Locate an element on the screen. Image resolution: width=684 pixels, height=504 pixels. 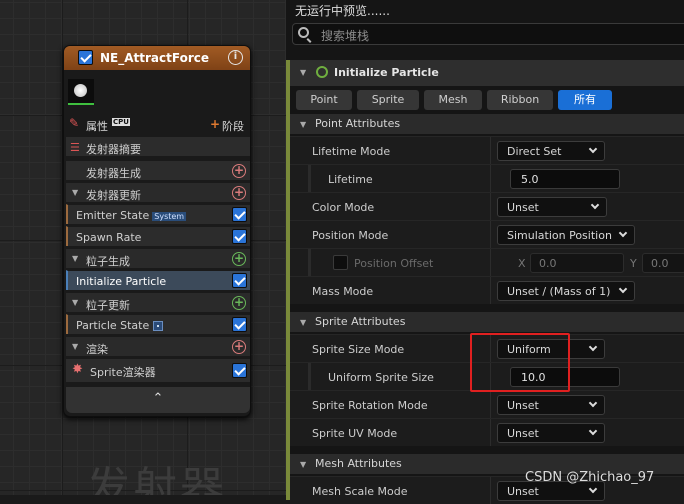
mass-mode-dropdown: Unset / (Mass of 1) is located at coordinates (566, 291).